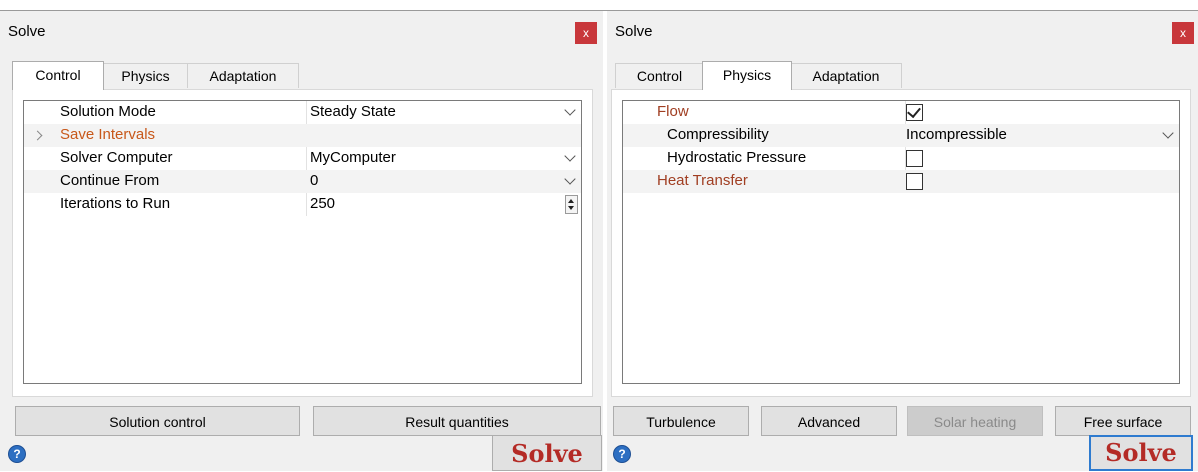 This screenshot has width=1198, height=472. I want to click on solution-control-button: Solution control, so click(157, 421).